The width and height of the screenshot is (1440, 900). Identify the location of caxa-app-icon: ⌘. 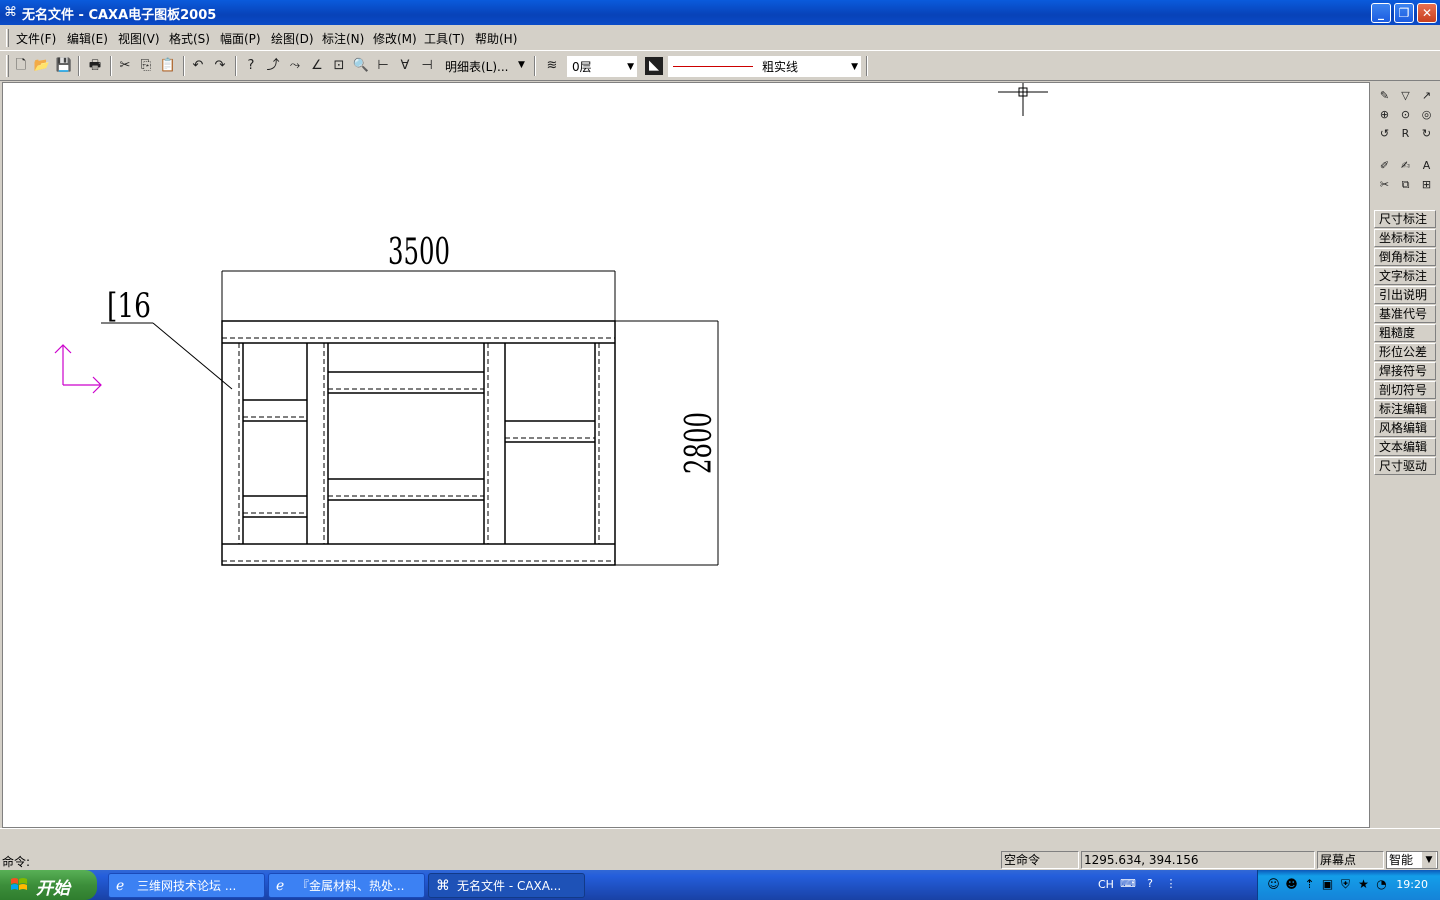
(10, 12).